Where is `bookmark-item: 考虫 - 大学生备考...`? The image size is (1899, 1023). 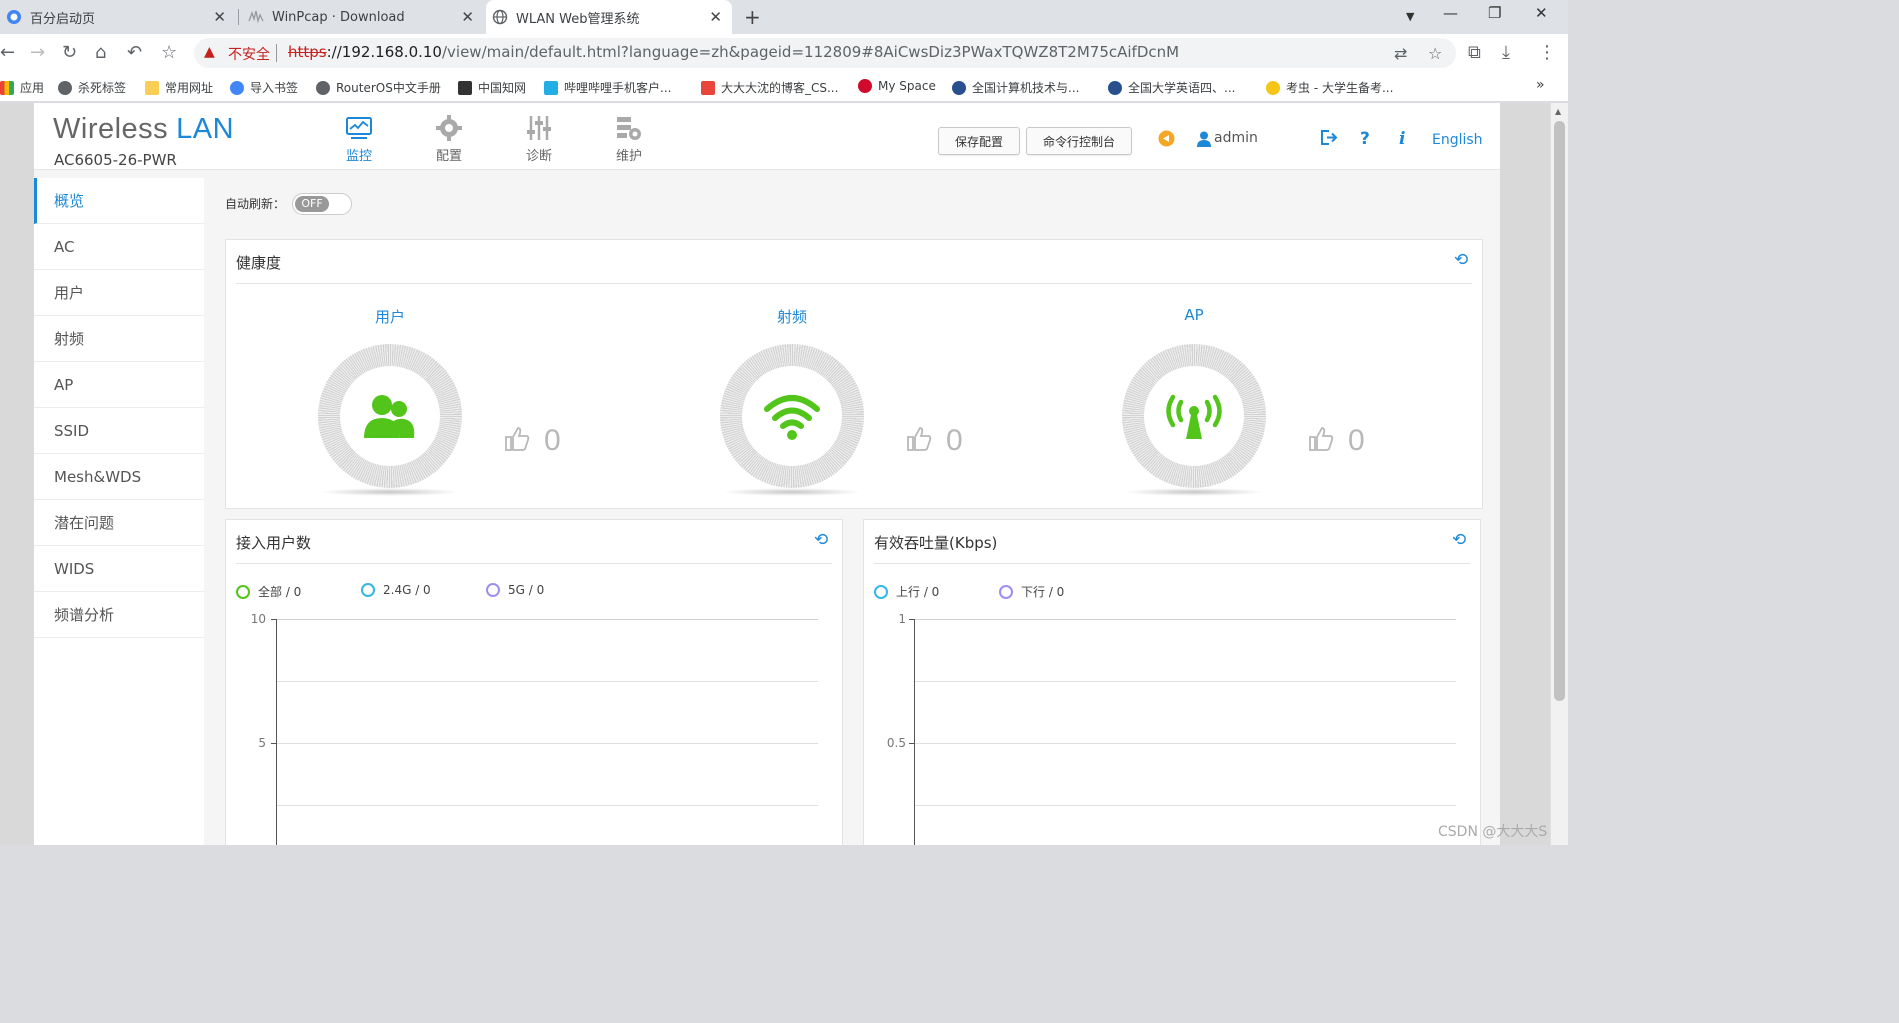 bookmark-item: 考虫 - 大学生备考... is located at coordinates (1329, 87).